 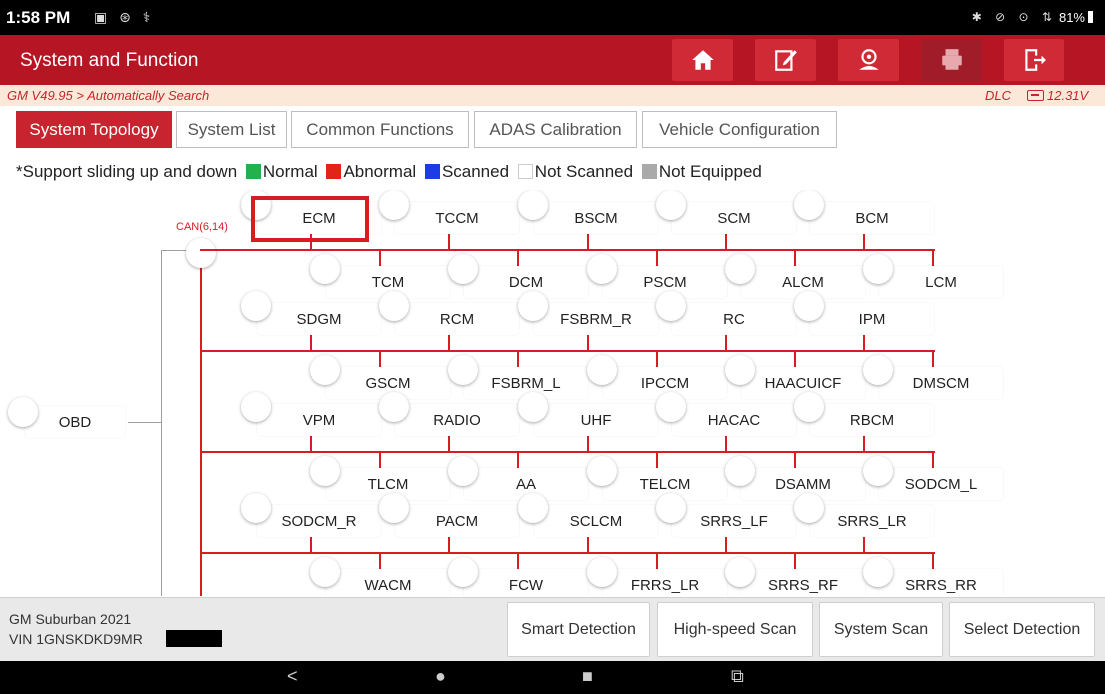 What do you see at coordinates (1014, 17) in the screenshot?
I see `system-status-icons: ✱ ⊘ ⊙ ⇅` at bounding box center [1014, 17].